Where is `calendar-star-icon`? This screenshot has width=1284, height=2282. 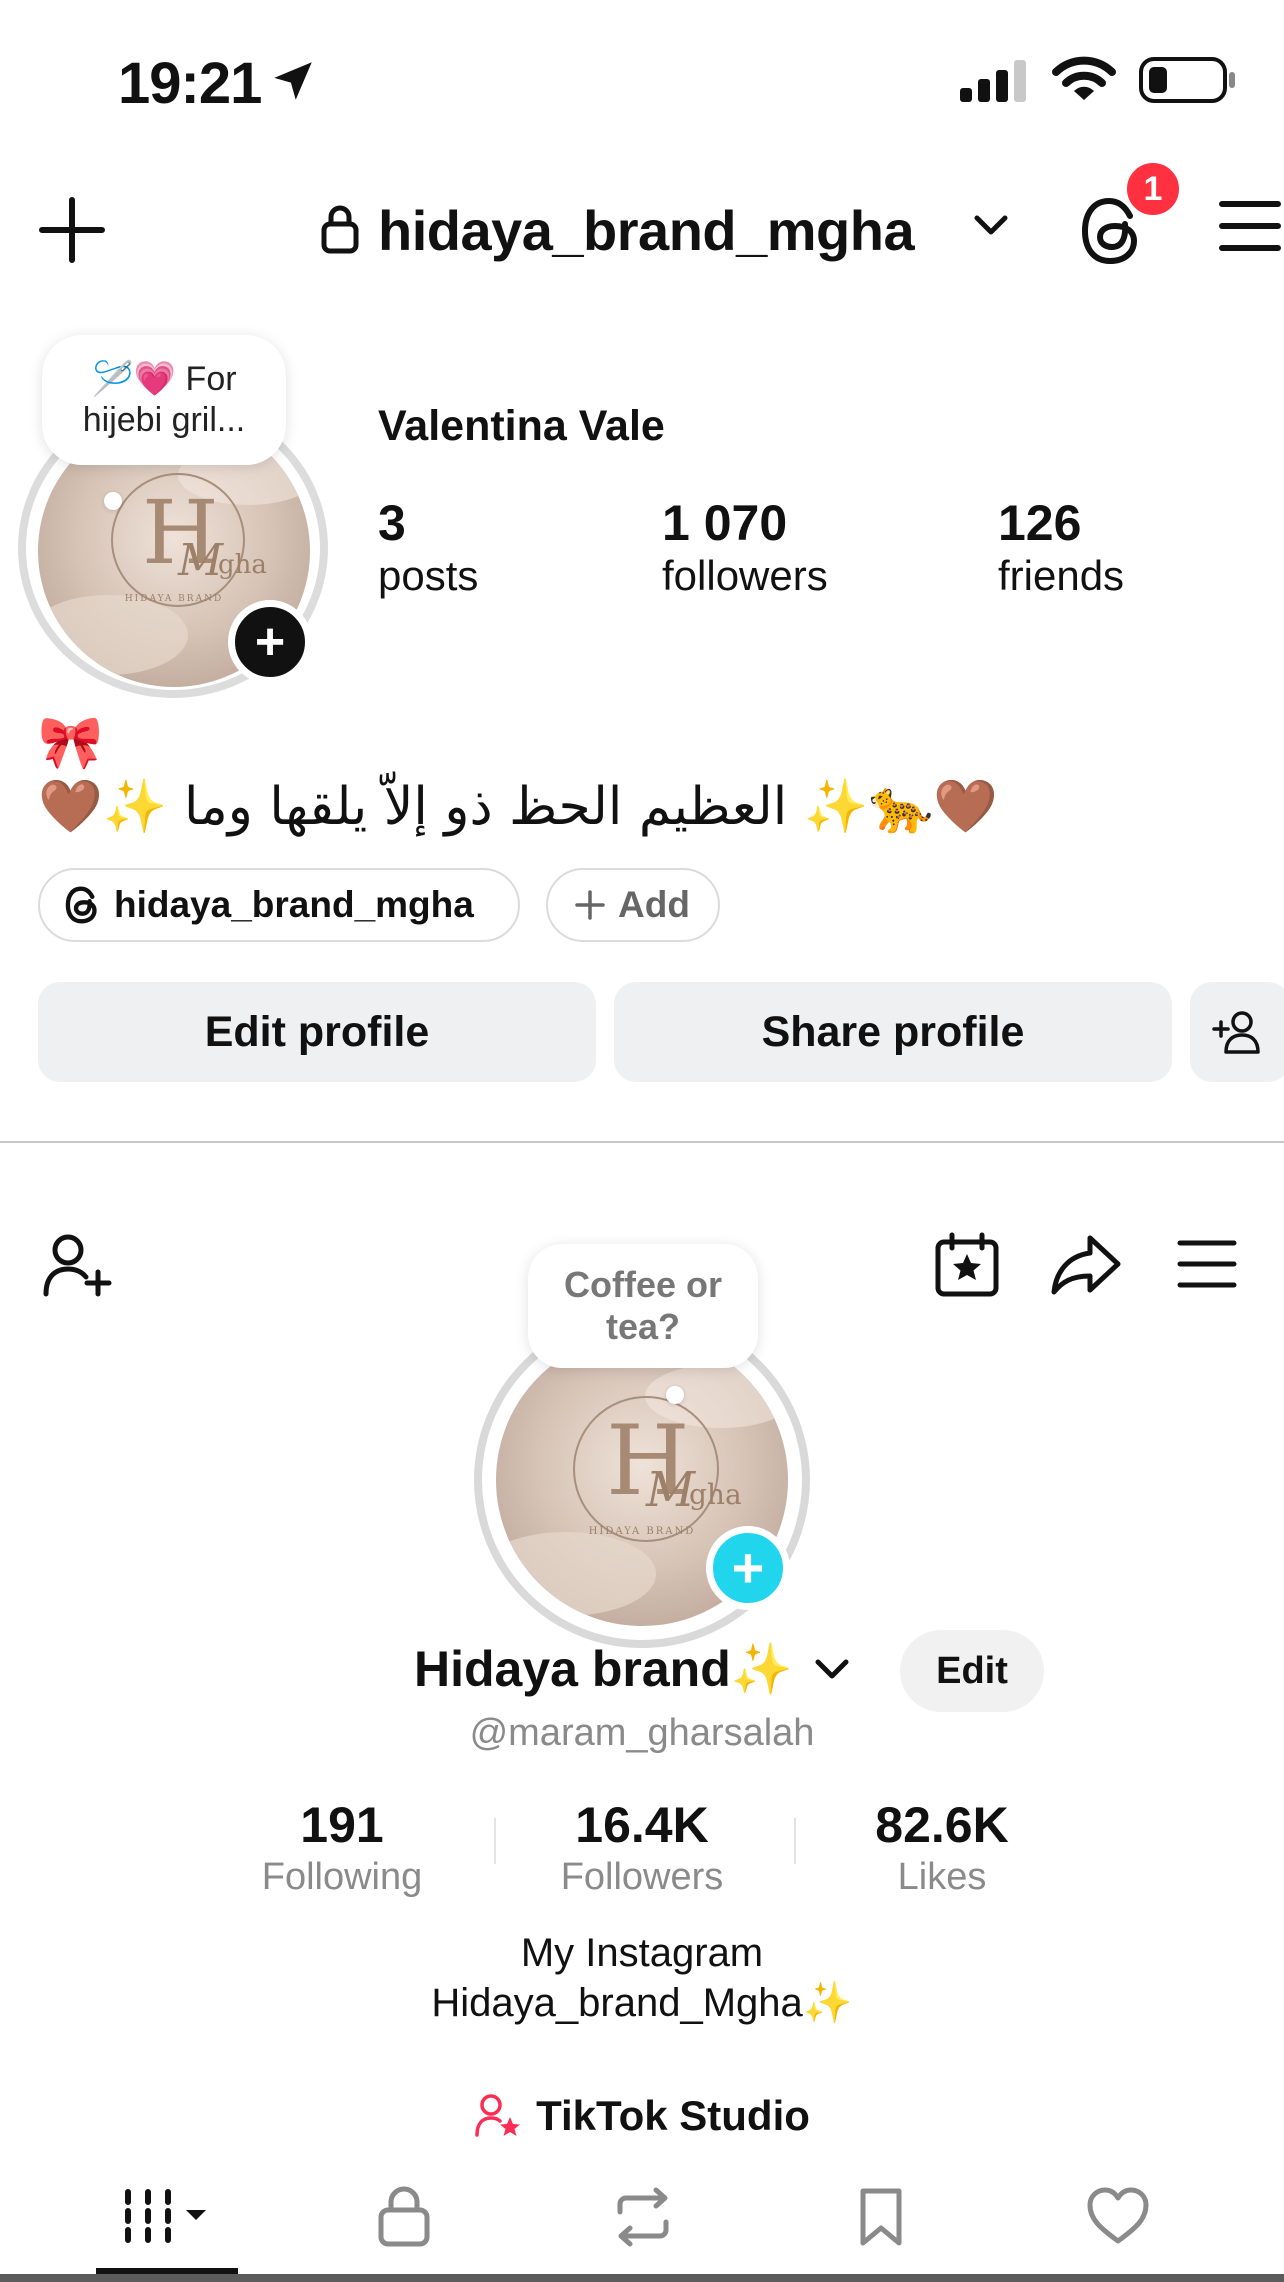
calendar-star-icon is located at coordinates (967, 1265).